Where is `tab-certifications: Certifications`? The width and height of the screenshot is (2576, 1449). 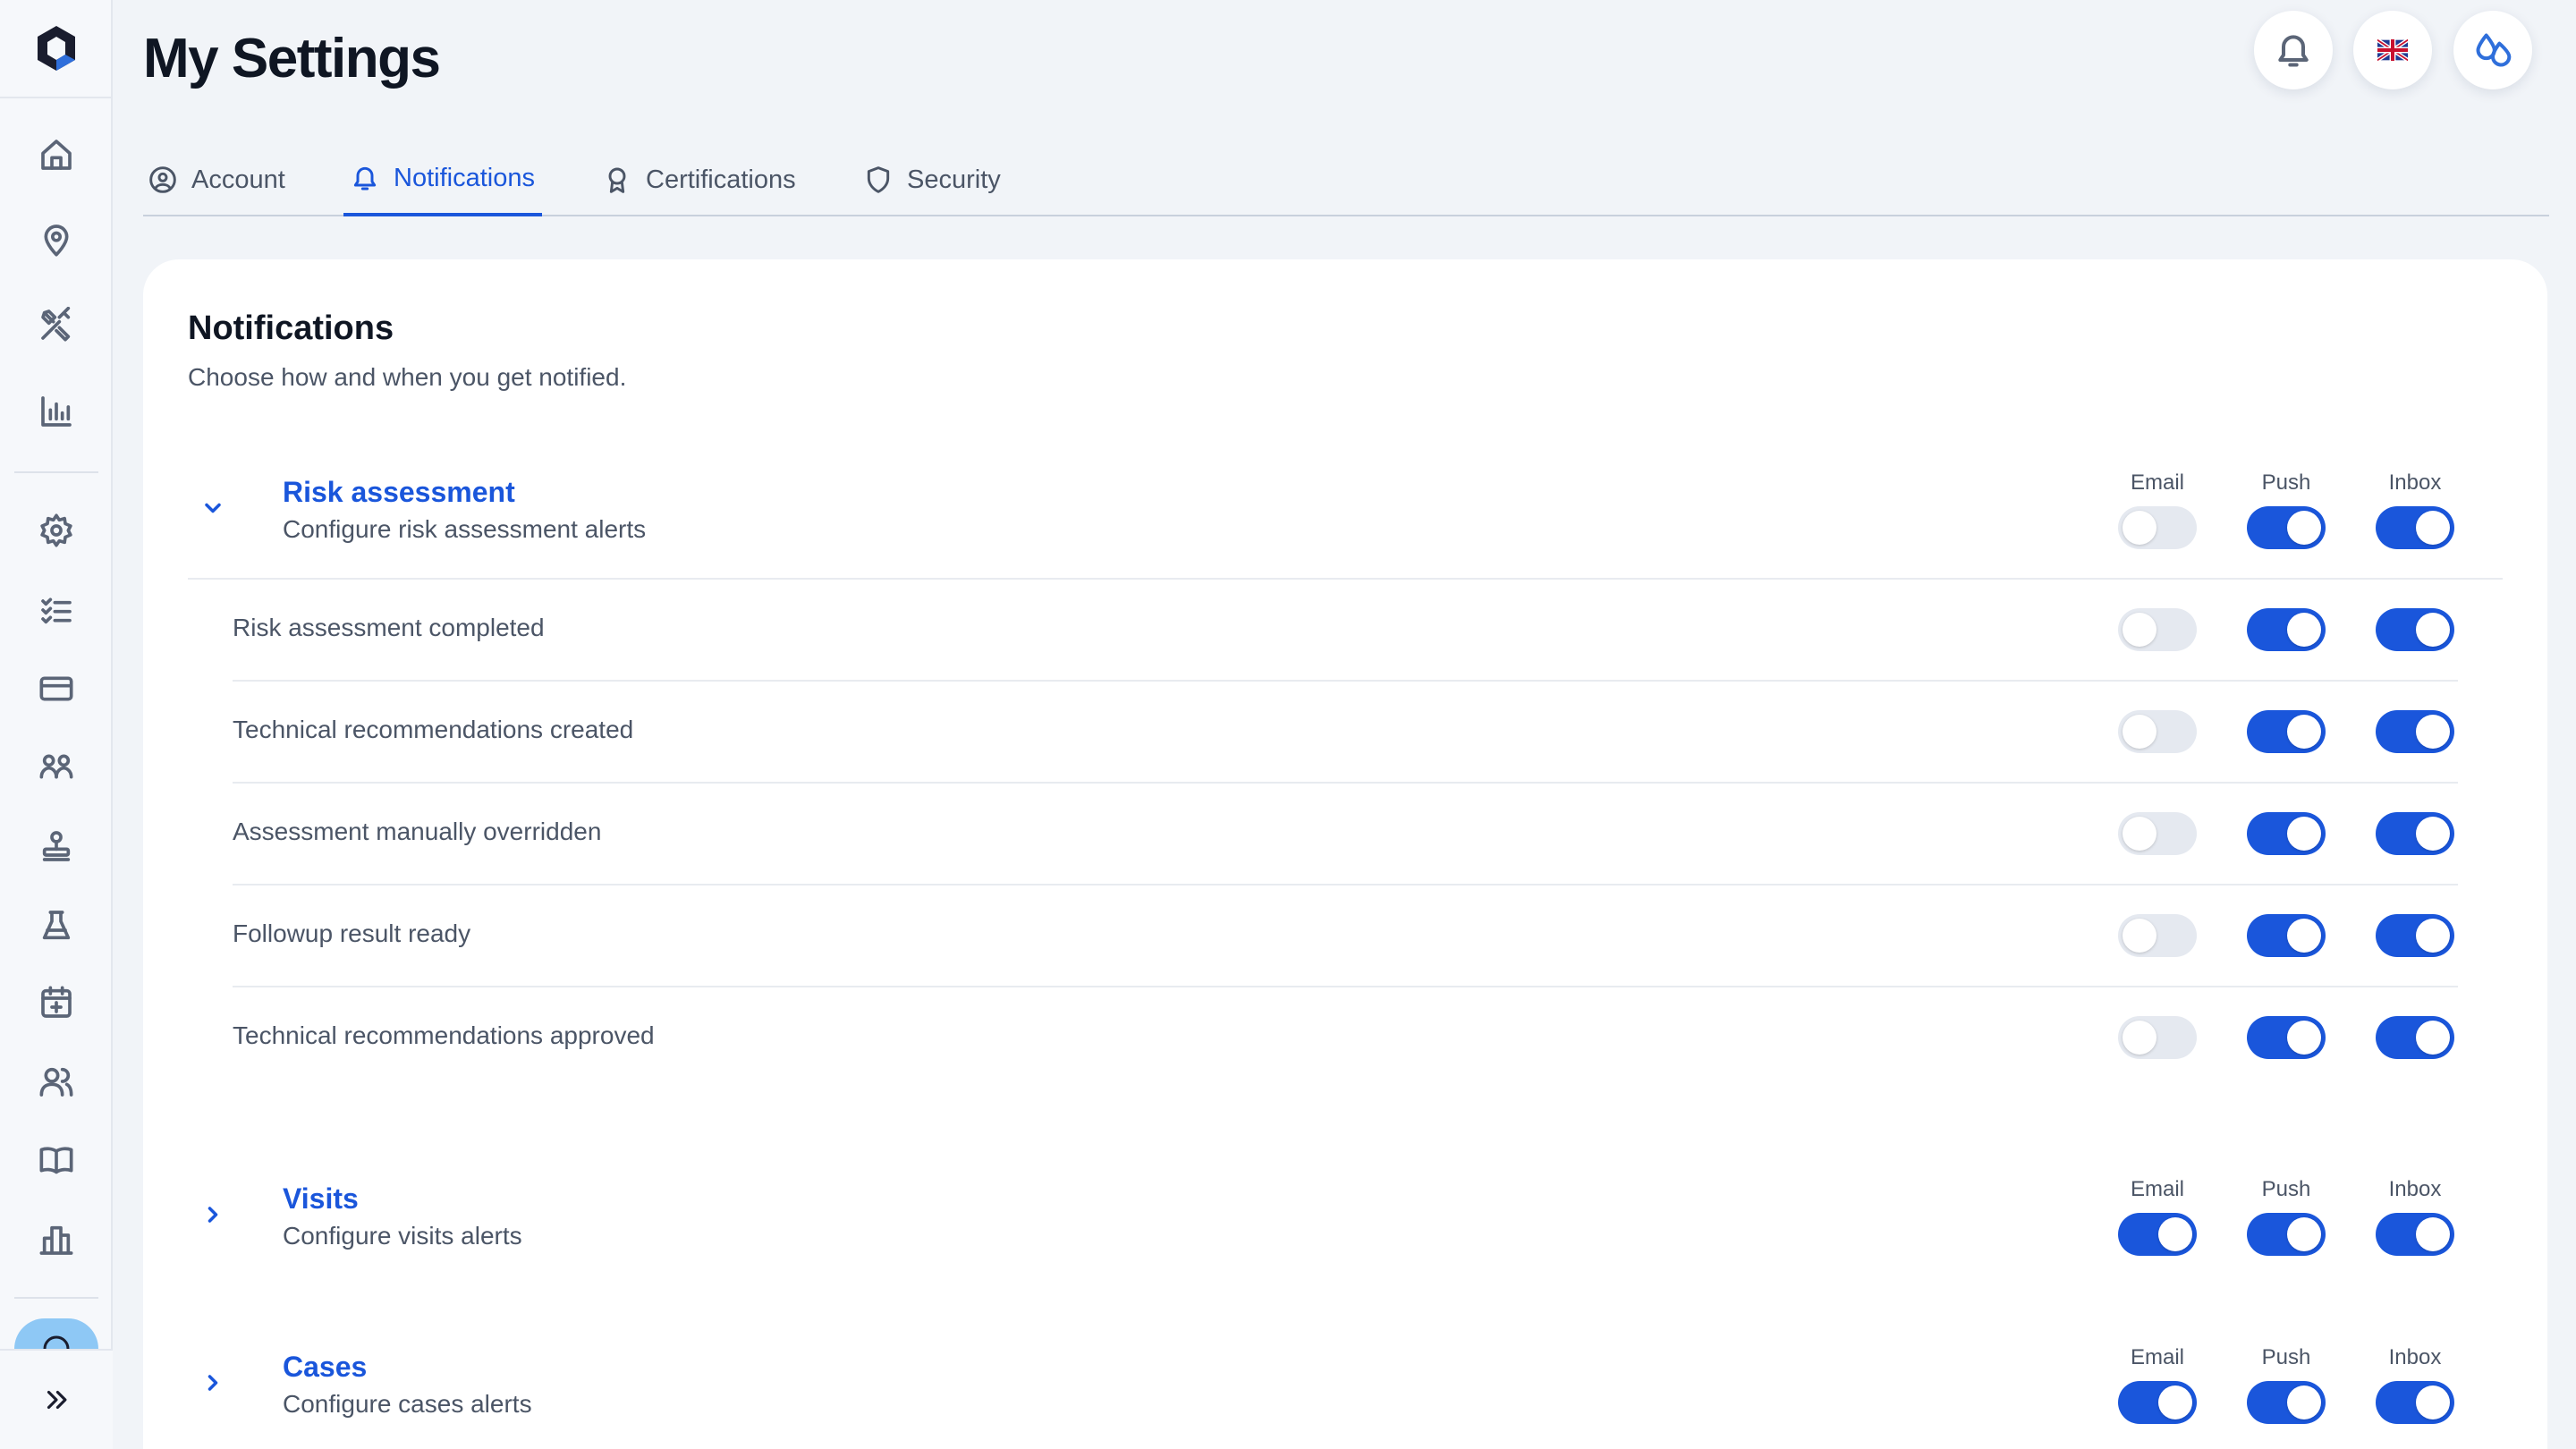
tab-certifications: Certifications is located at coordinates (699, 179).